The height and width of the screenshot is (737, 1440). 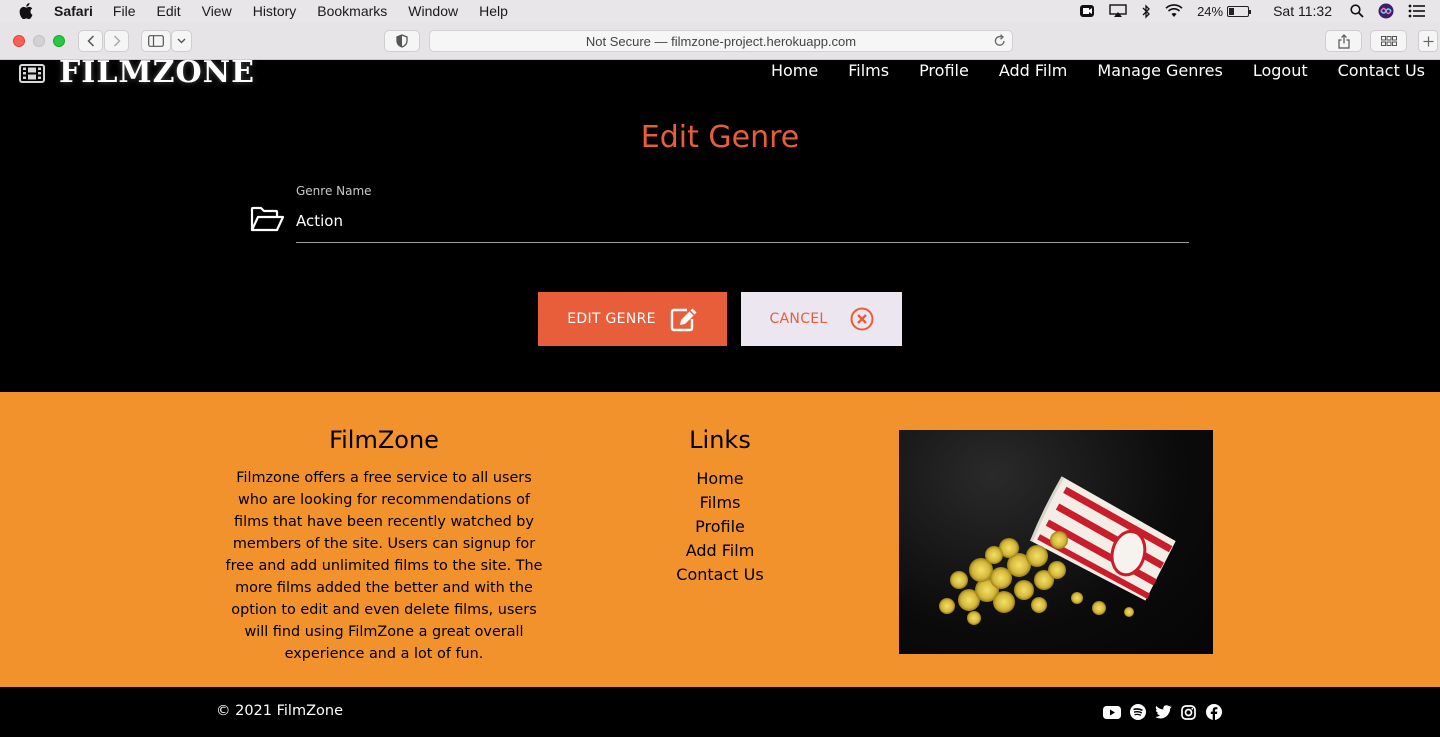 I want to click on footer-links-title: Links, so click(x=720, y=440).